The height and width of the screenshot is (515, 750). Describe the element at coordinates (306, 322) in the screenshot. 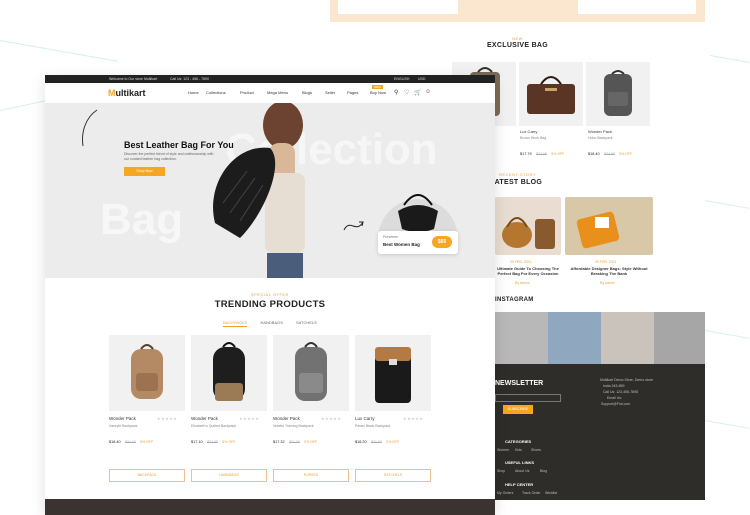

I see `tab-satchels: SATCHELS` at that location.